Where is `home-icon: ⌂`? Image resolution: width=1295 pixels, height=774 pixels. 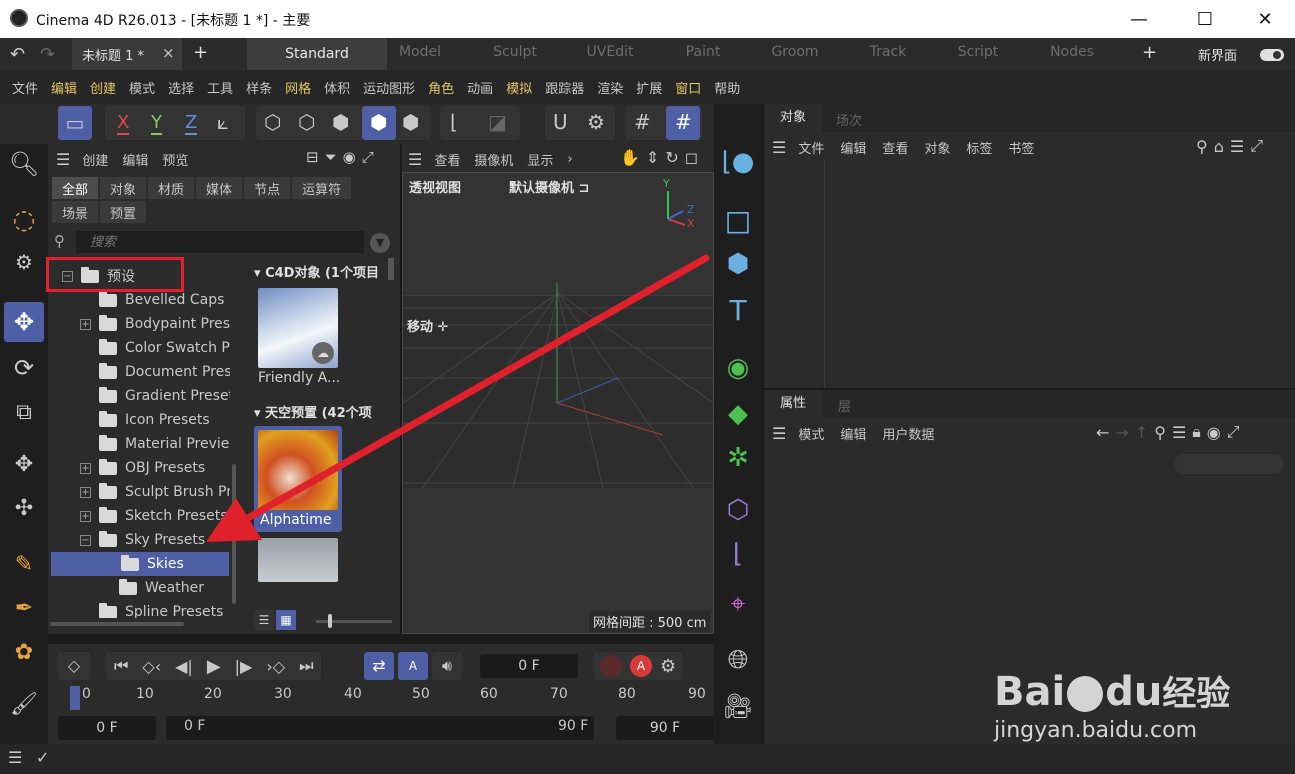 home-icon: ⌂ is located at coordinates (1219, 146).